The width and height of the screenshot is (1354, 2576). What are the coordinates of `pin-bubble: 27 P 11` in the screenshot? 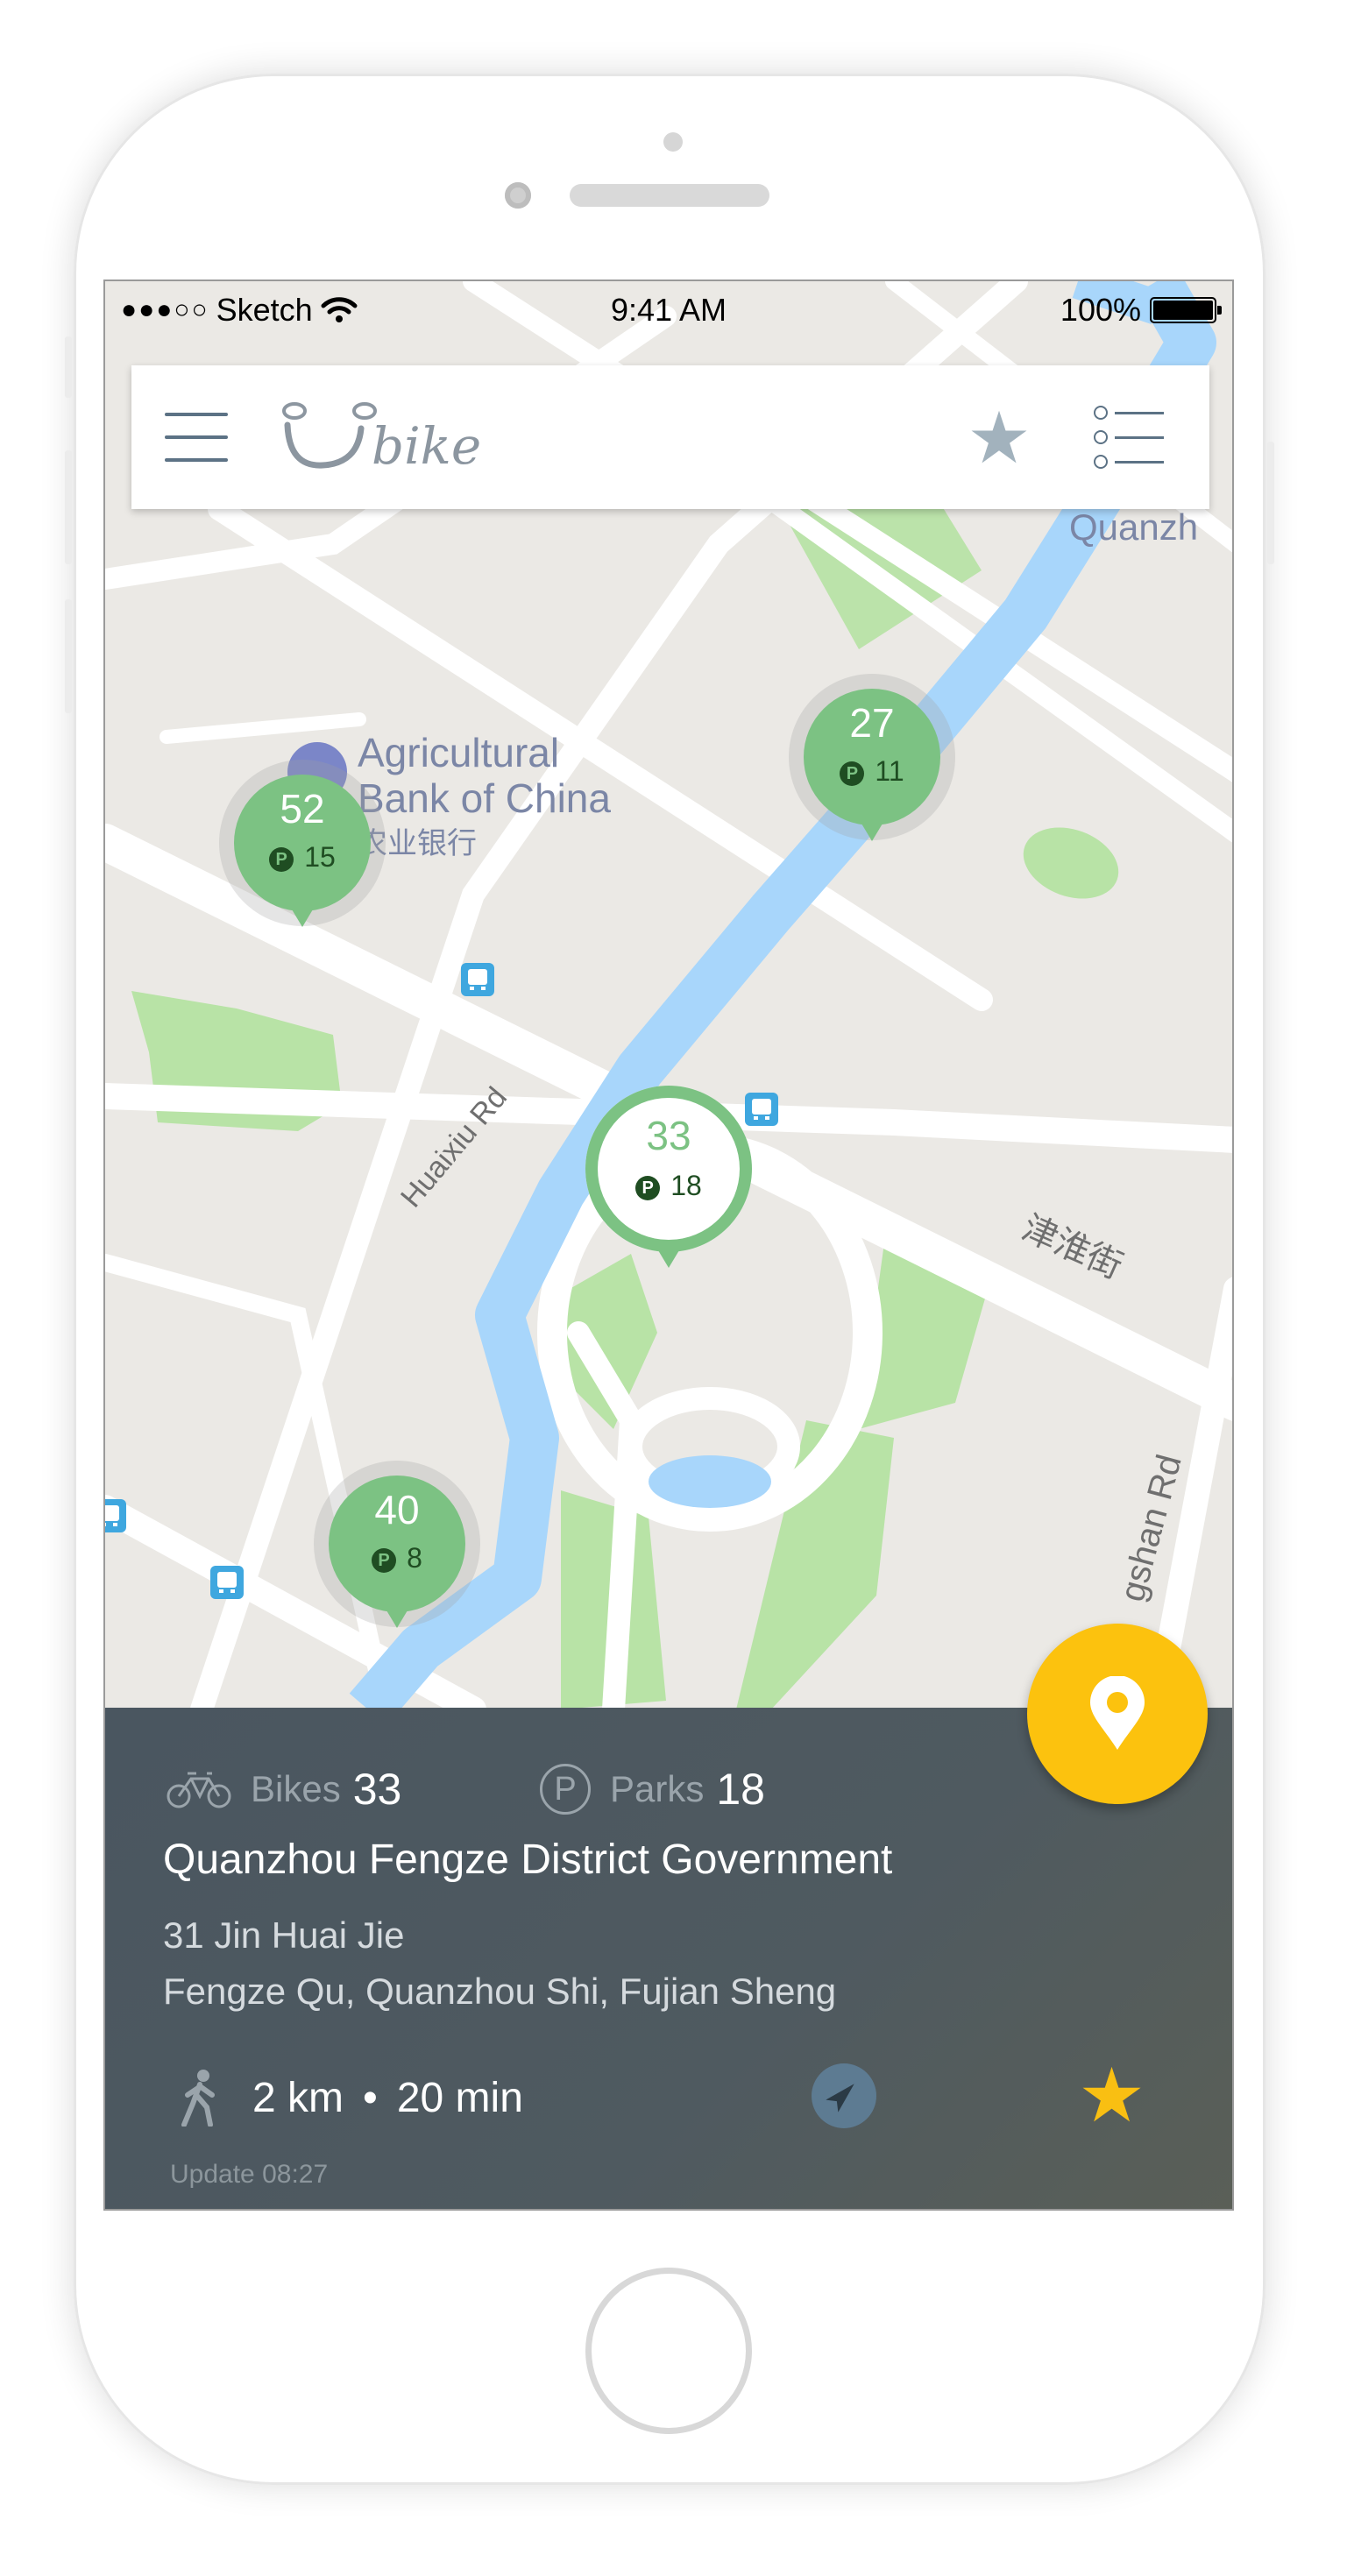 It's located at (872, 757).